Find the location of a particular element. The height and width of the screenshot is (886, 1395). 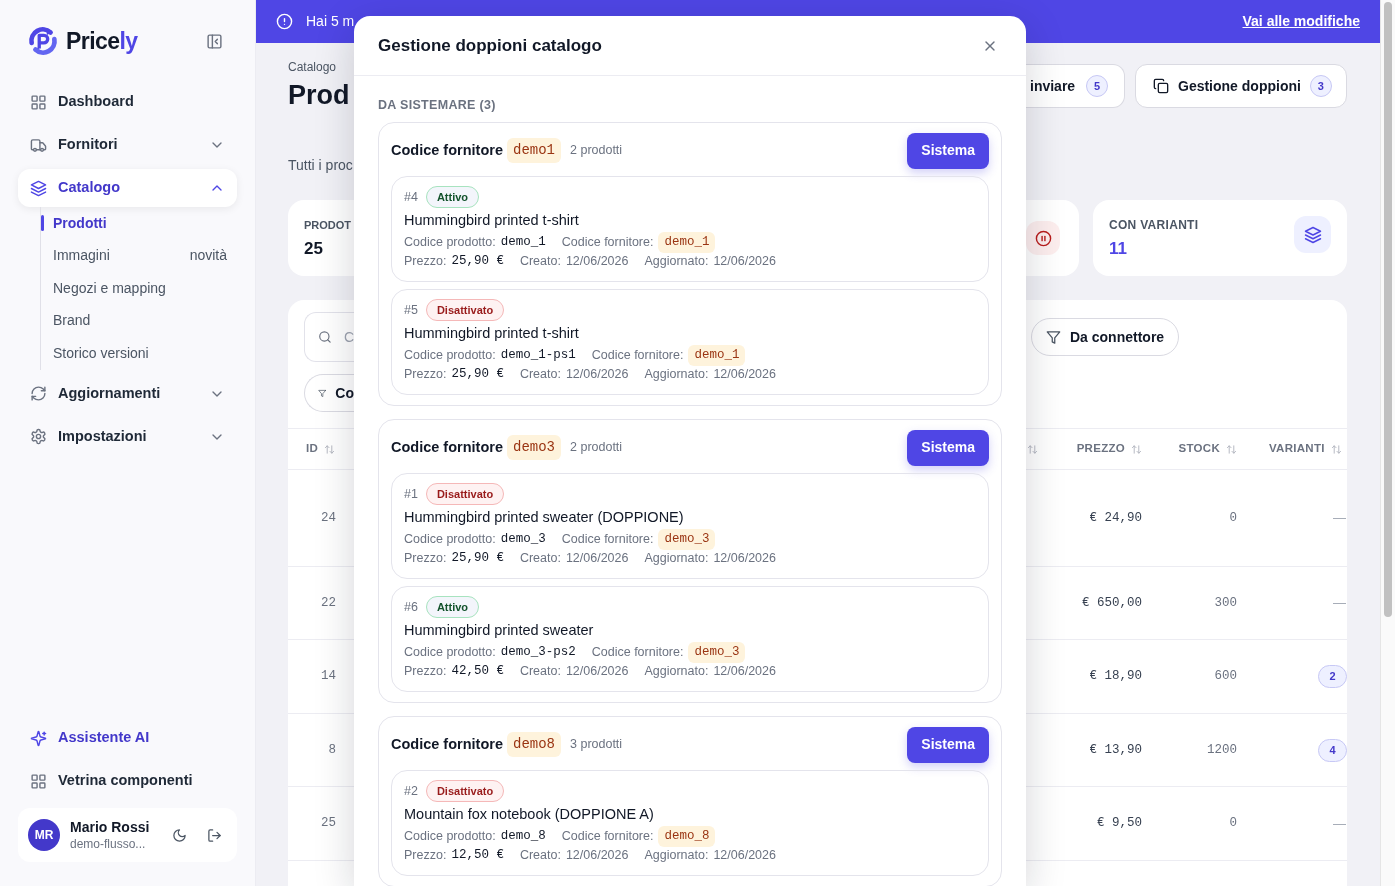

product-name: Mountain fox notebook (DOPPIONE A) is located at coordinates (529, 814).